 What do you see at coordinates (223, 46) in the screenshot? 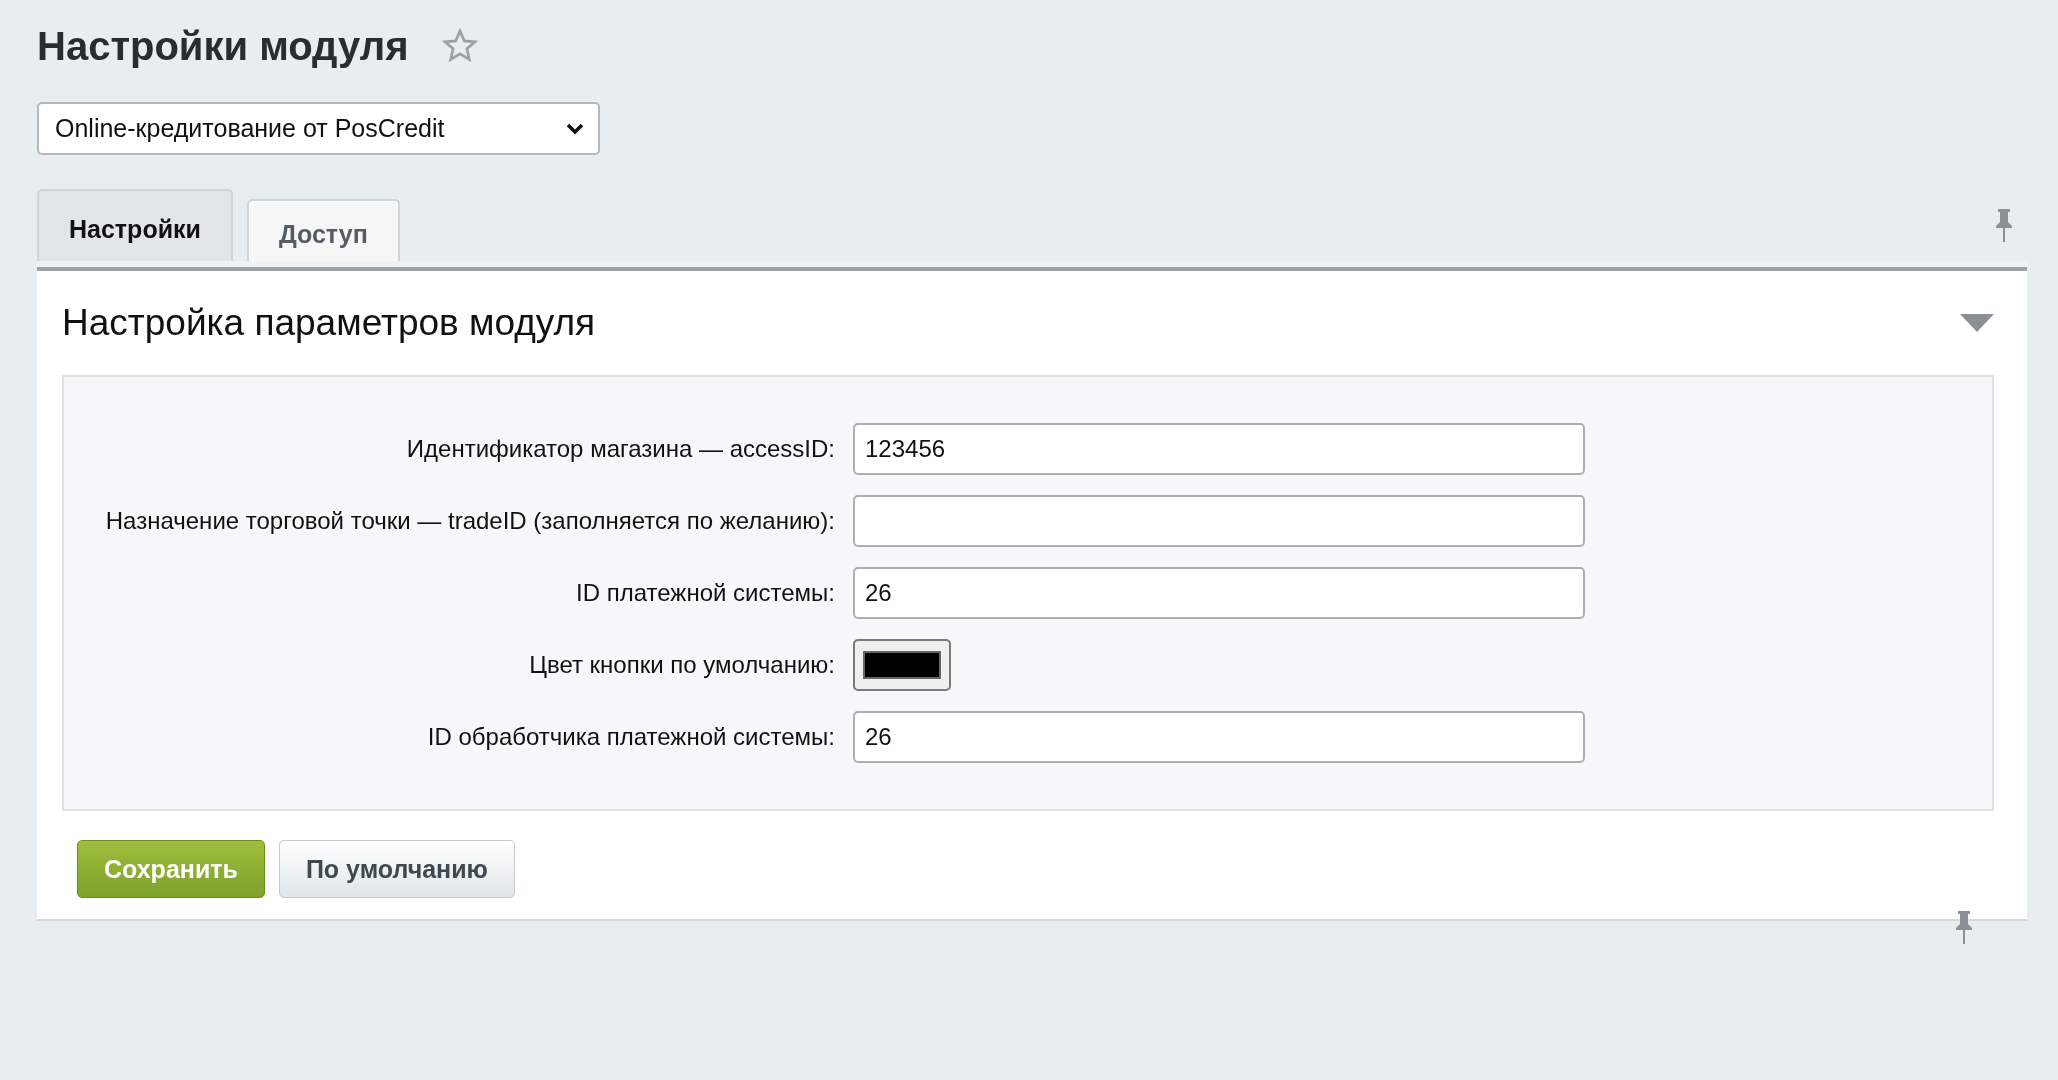
I see `page-title: Настройки модуля` at bounding box center [223, 46].